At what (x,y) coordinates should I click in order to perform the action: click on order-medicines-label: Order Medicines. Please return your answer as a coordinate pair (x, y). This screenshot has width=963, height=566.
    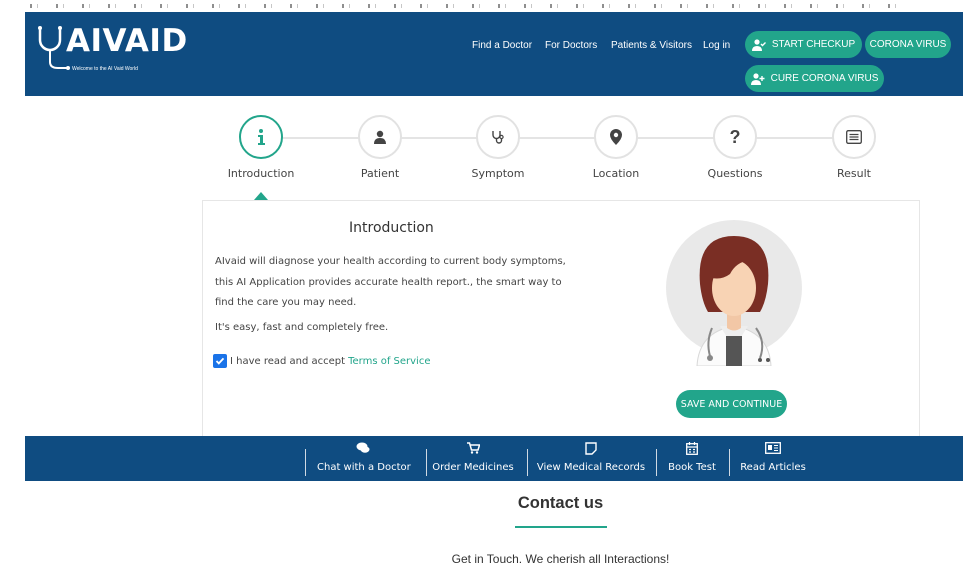
    Looking at the image, I should click on (473, 467).